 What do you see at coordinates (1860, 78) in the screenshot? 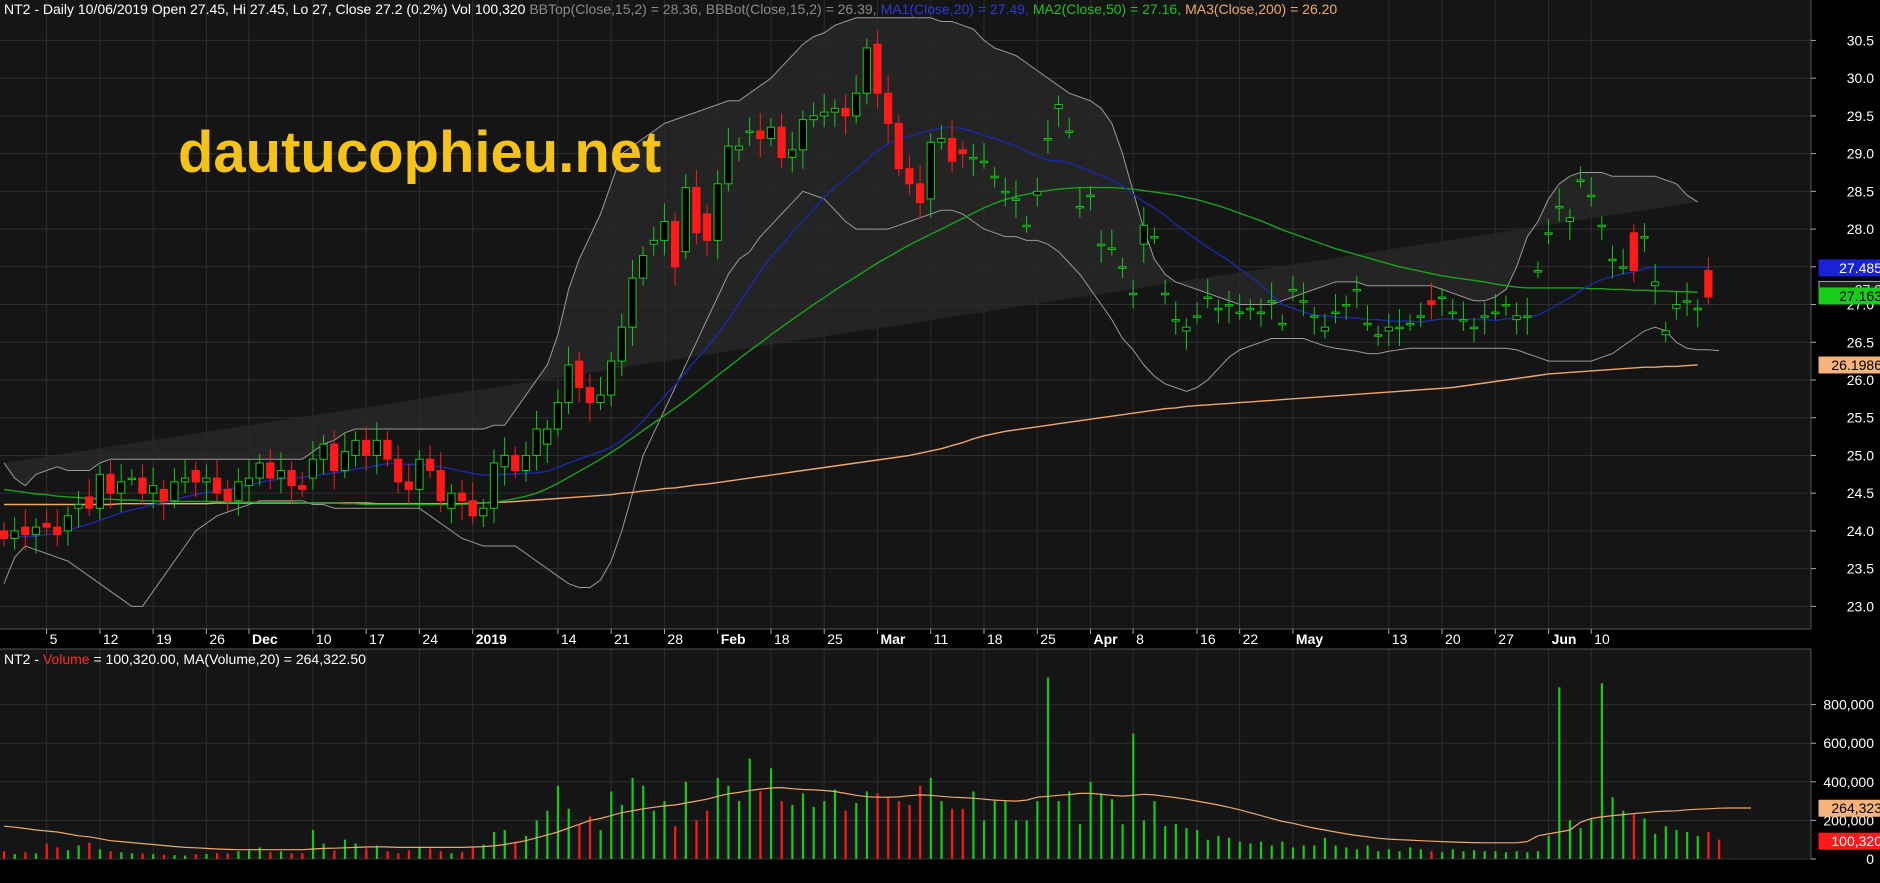
I see `price-tick-label-14: 30.0` at bounding box center [1860, 78].